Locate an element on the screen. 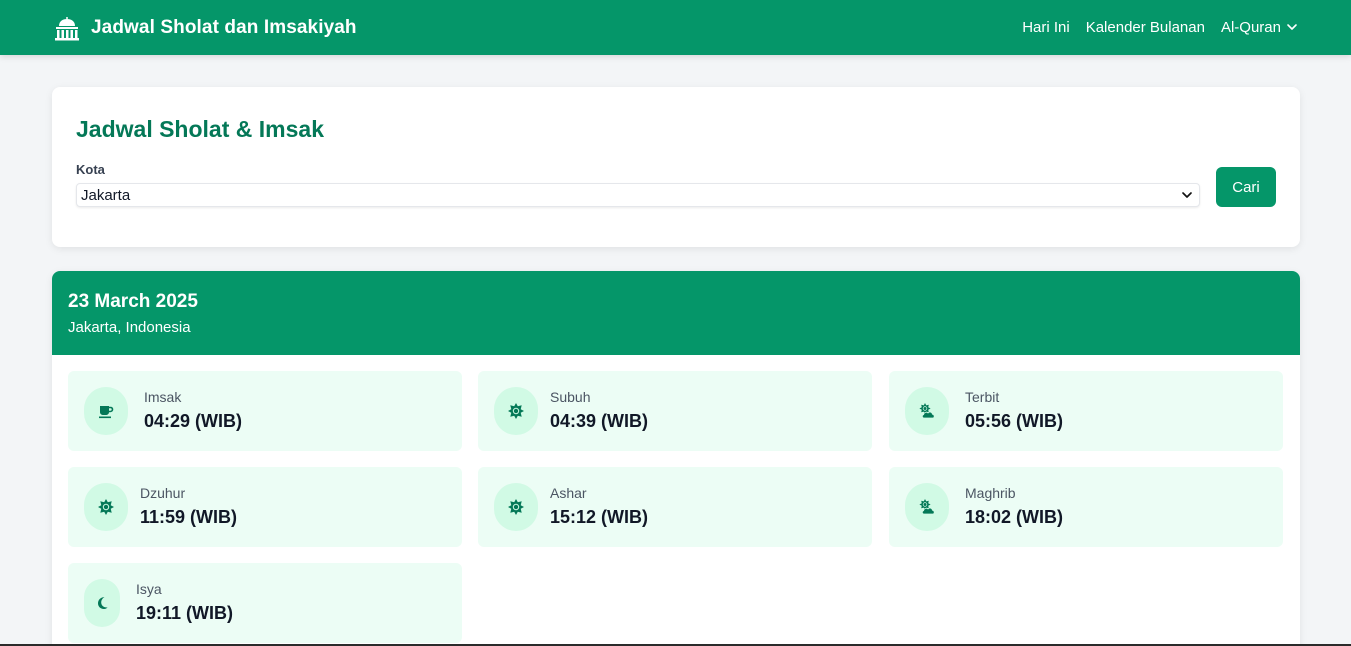  nav-links: Hari Ini Kalender Bulanan Al-Quran is located at coordinates (1160, 27).